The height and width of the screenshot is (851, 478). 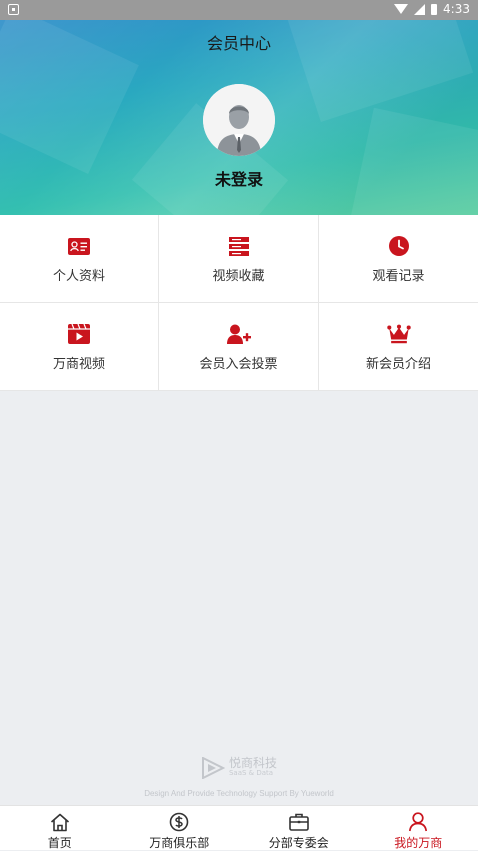 What do you see at coordinates (79, 362) in the screenshot?
I see `menu-item-label: 万商视频` at bounding box center [79, 362].